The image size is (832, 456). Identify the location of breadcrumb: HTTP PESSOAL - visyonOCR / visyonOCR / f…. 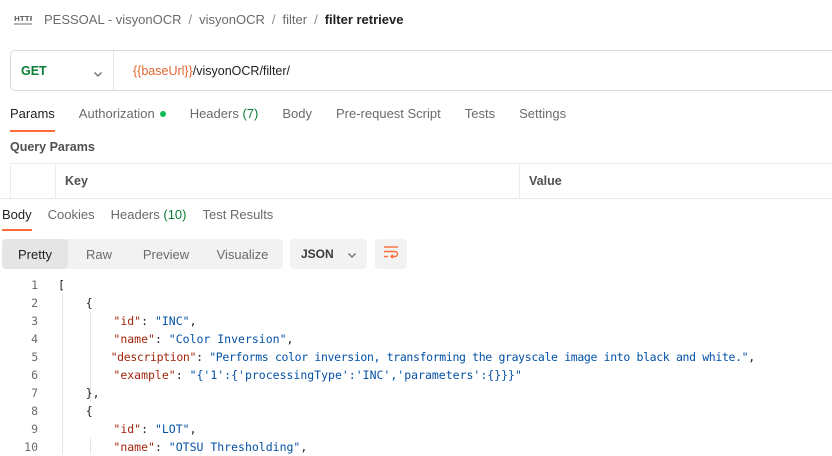
(208, 19).